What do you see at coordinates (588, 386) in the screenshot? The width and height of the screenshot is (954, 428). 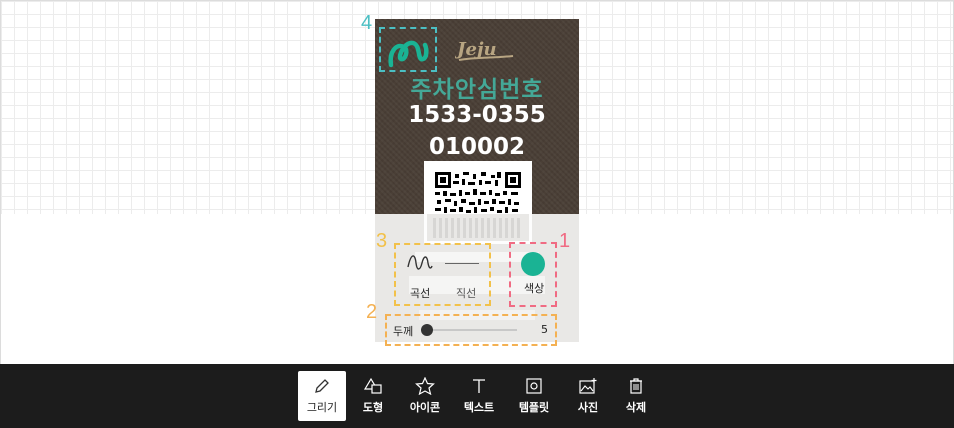 I see `photo-add-icon` at bounding box center [588, 386].